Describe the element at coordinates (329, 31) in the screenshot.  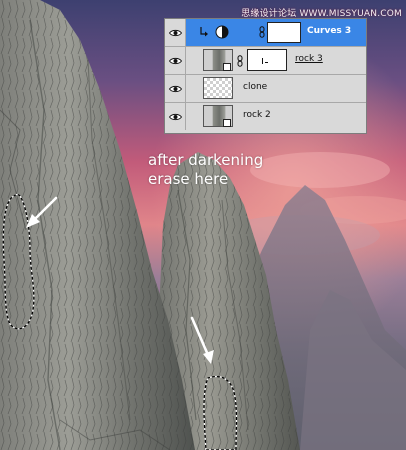
I see `layer-name: Curves 3` at that location.